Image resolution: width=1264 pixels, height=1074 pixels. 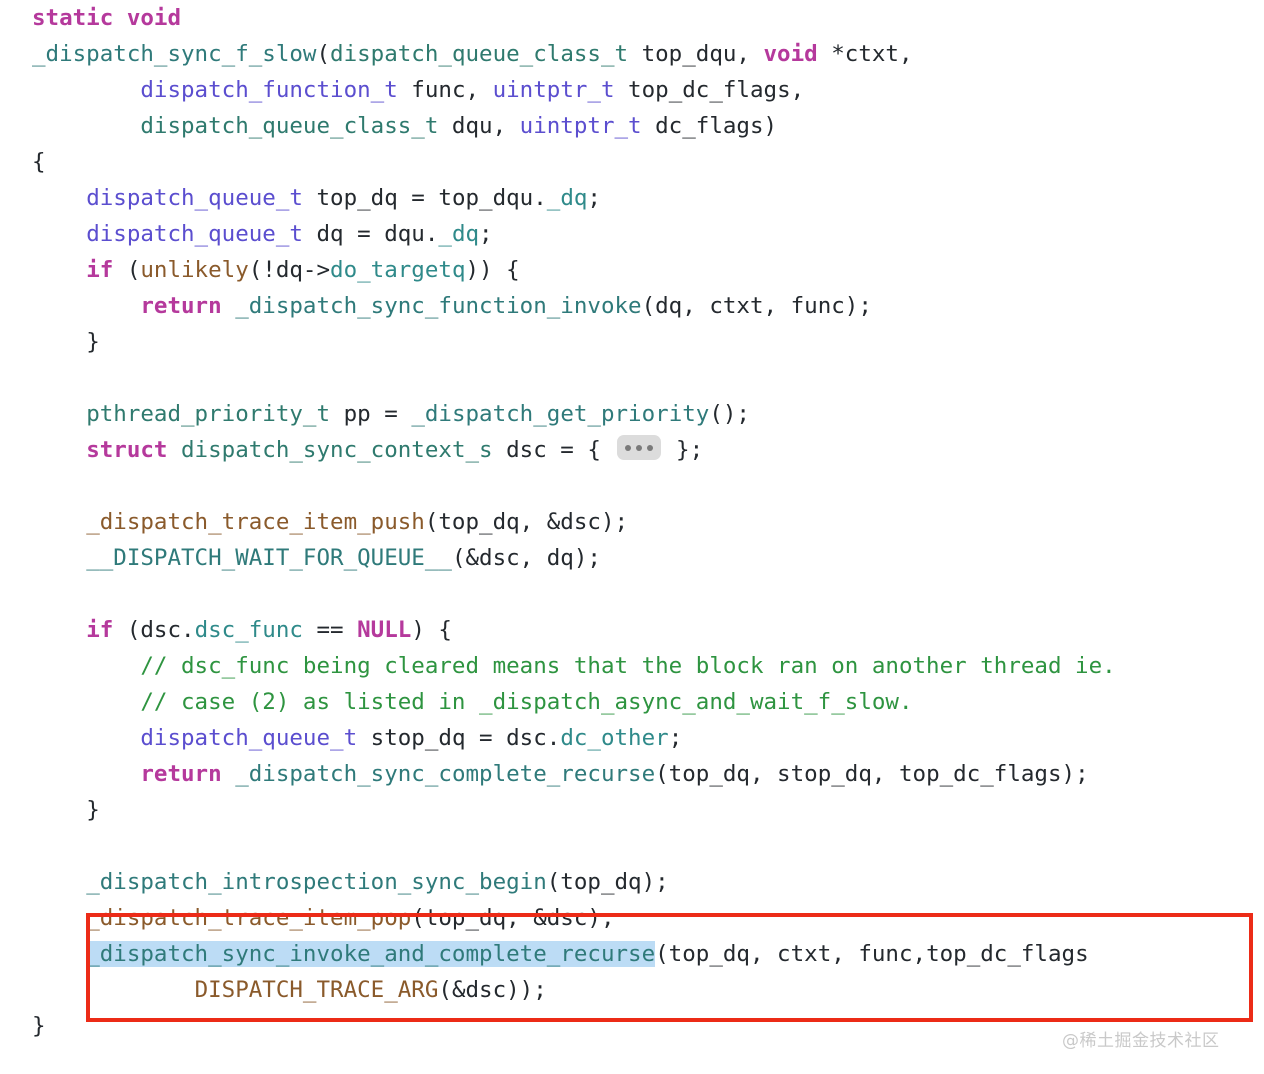 What do you see at coordinates (330, 630) in the screenshot?
I see `operator-equals: ==` at bounding box center [330, 630].